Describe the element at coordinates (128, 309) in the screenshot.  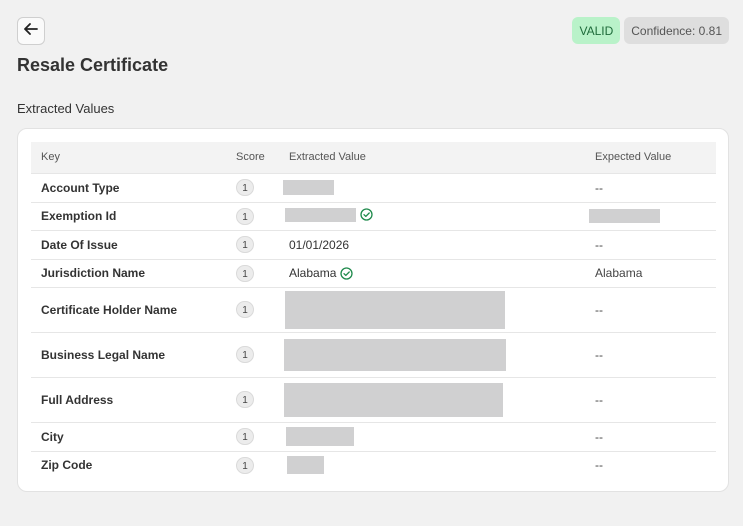
I see `row-key: Certificate Holder Name` at that location.